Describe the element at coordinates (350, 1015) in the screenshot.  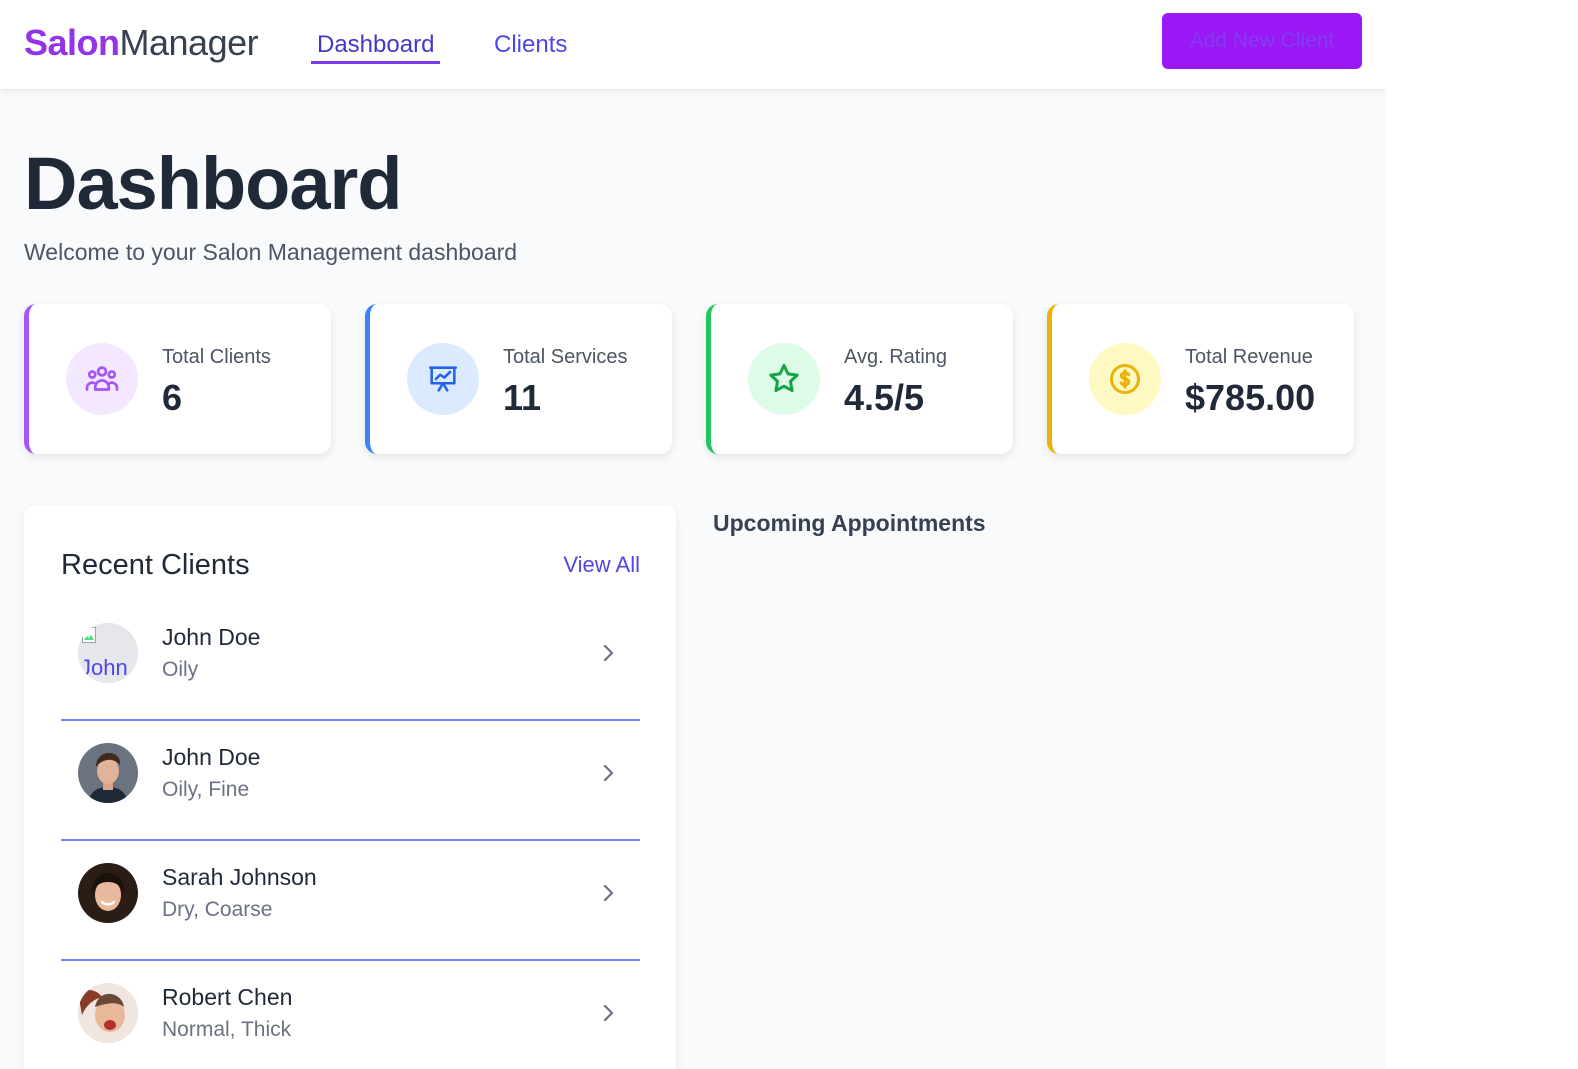
I see `client-row: Robert Chen Normal, Thick` at that location.